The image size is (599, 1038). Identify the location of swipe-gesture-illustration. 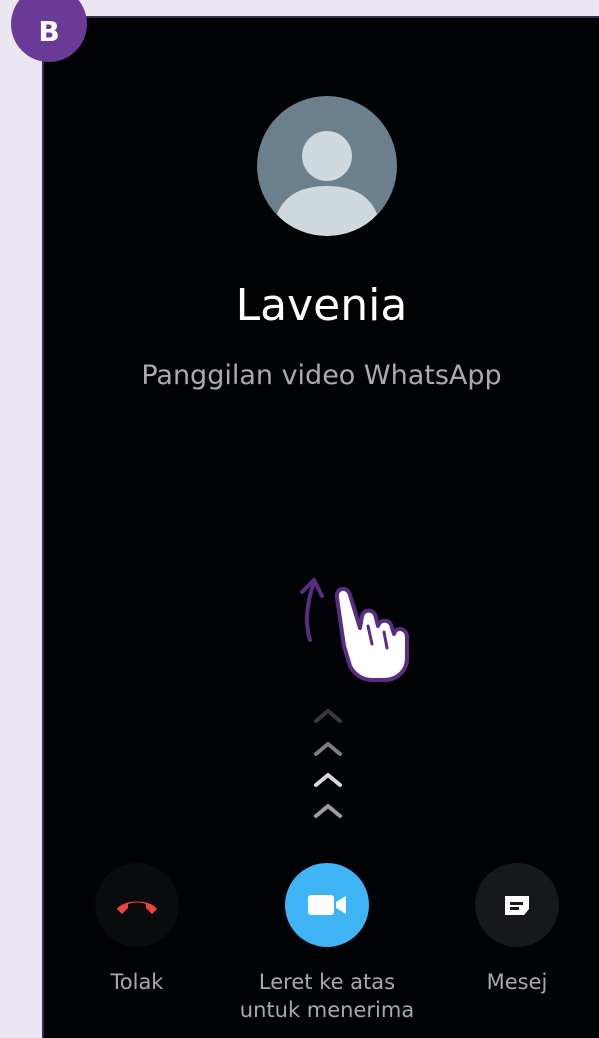
(354, 630).